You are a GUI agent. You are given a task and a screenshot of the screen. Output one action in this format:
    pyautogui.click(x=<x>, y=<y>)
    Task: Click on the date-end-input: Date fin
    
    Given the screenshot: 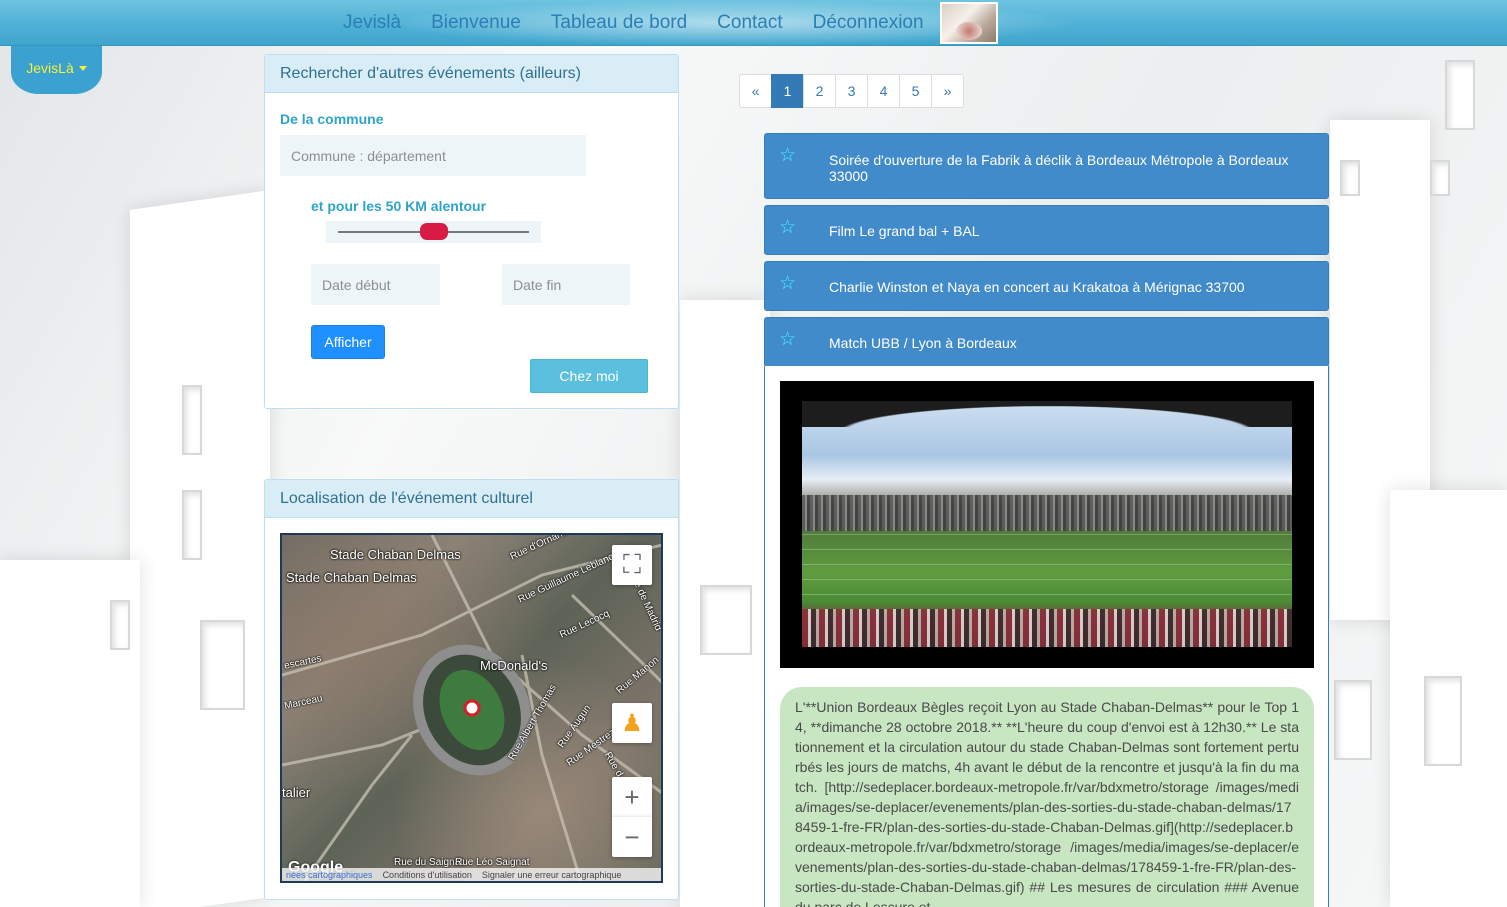 What is the action you would take?
    pyautogui.click(x=566, y=284)
    